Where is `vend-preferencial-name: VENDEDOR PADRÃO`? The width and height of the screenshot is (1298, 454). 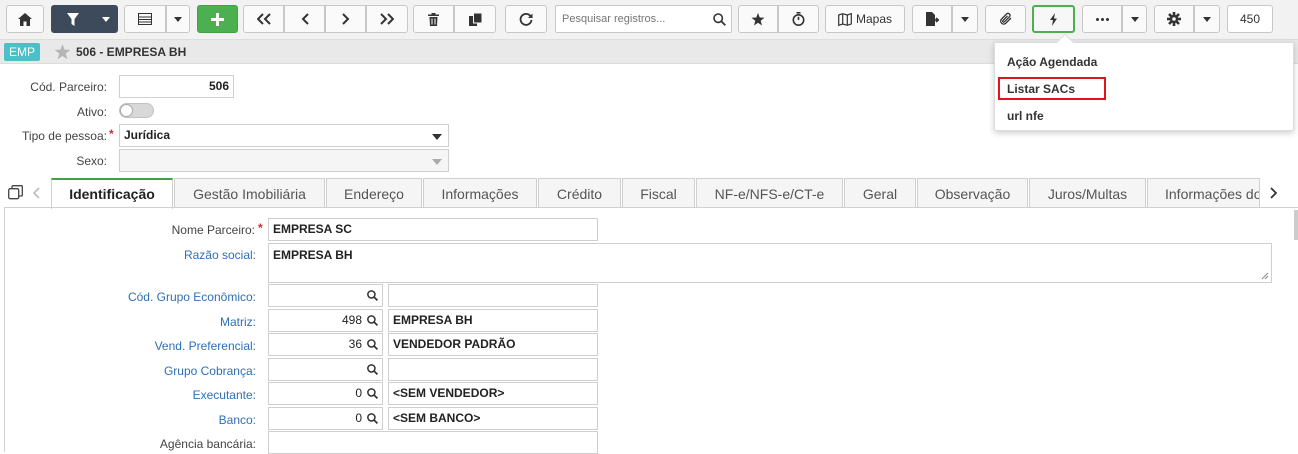 vend-preferencial-name: VENDEDOR PADRÃO is located at coordinates (493, 344).